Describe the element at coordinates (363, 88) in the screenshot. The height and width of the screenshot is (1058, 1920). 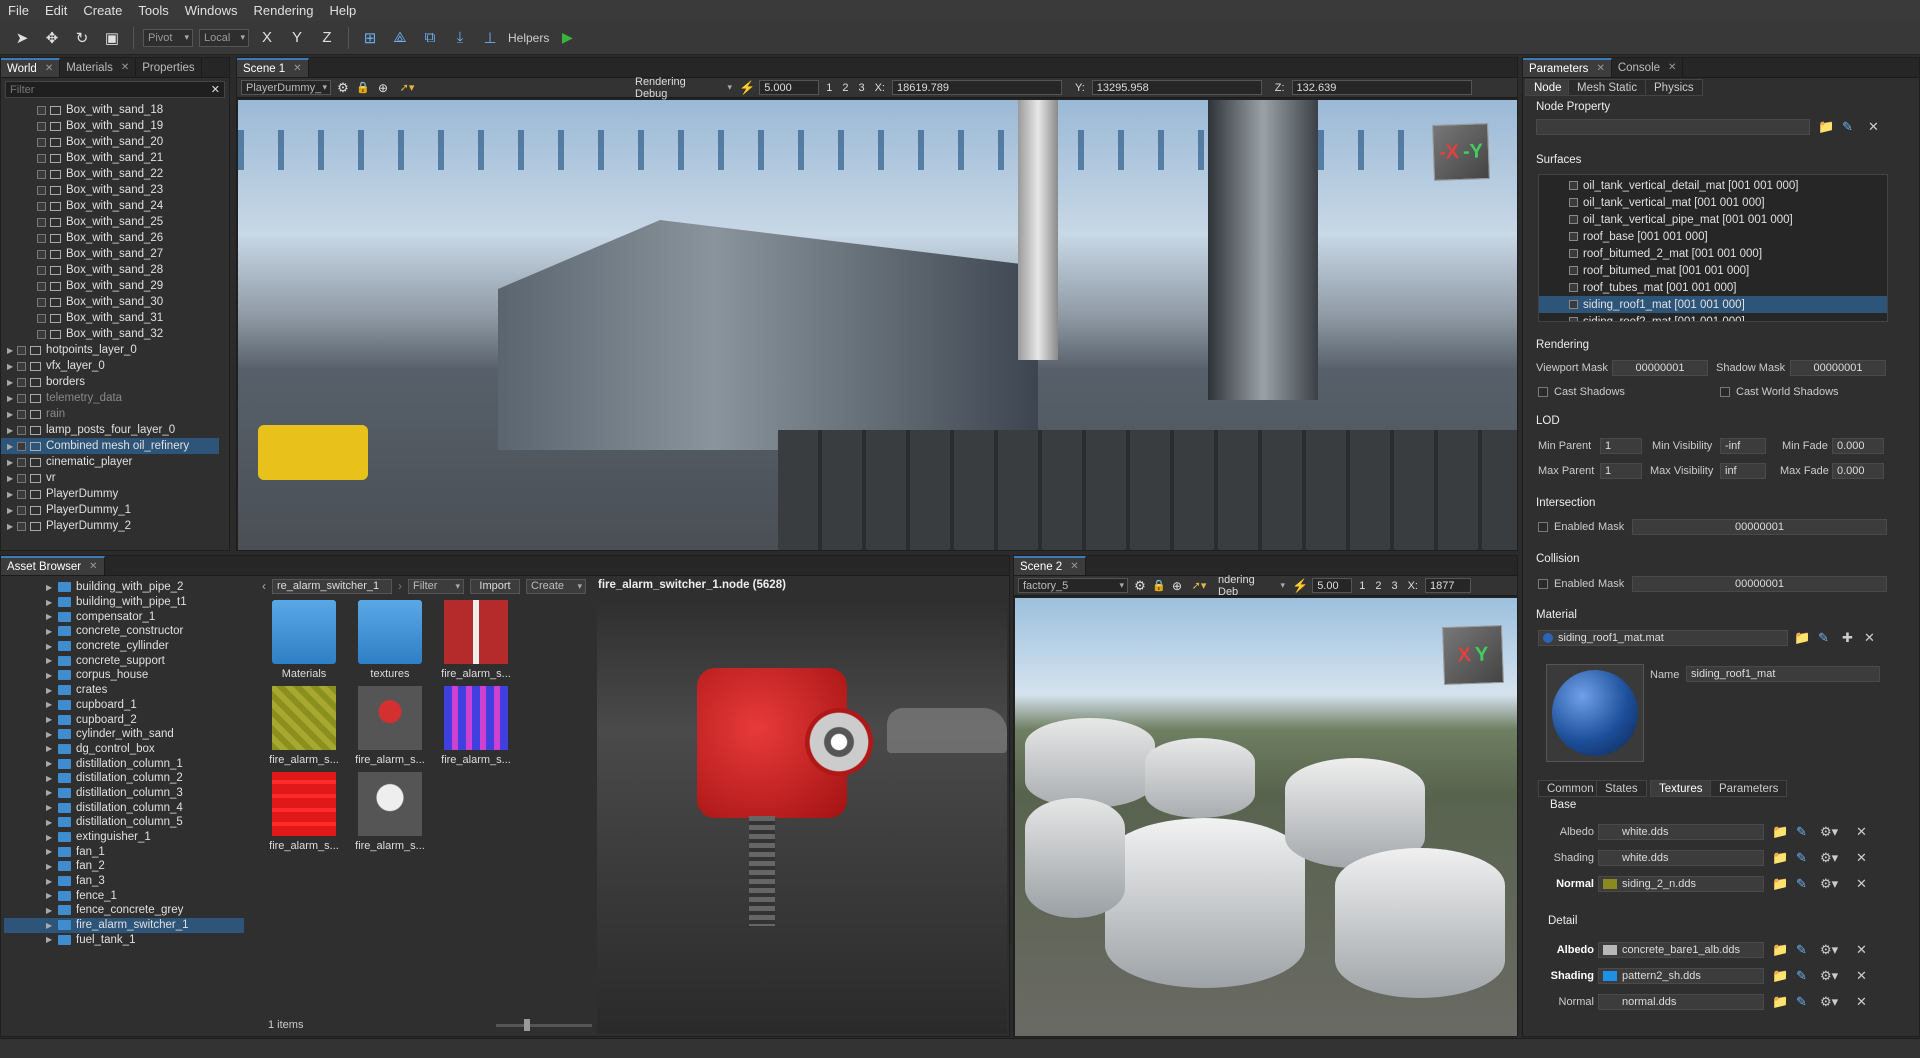
I see `lock-icon: 🔒` at that location.